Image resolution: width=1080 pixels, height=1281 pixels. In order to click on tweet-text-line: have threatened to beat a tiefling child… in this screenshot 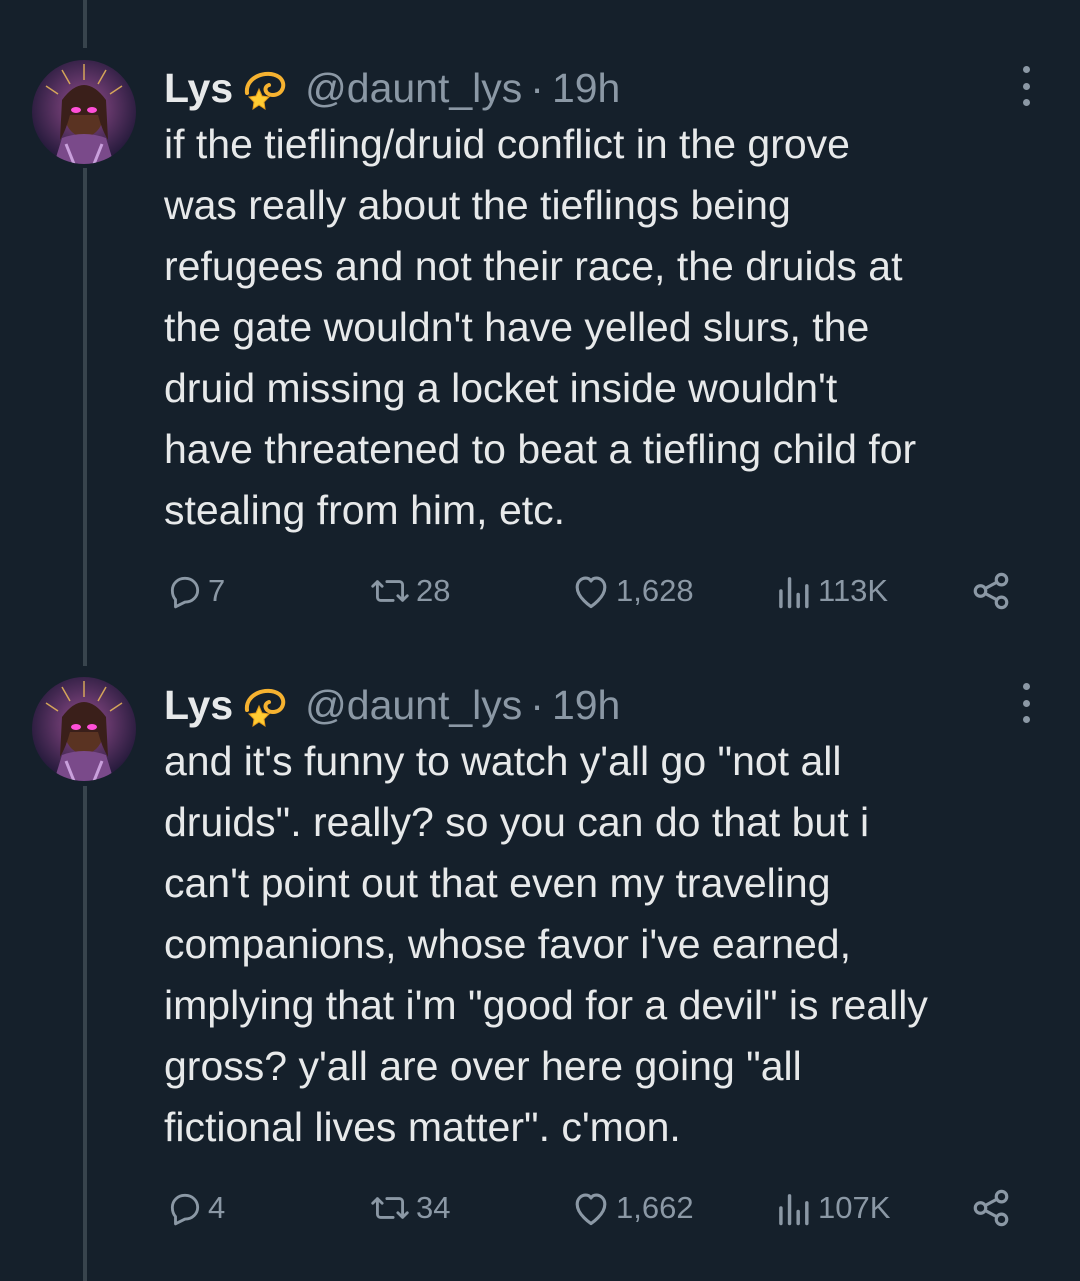, I will do `click(540, 449)`.